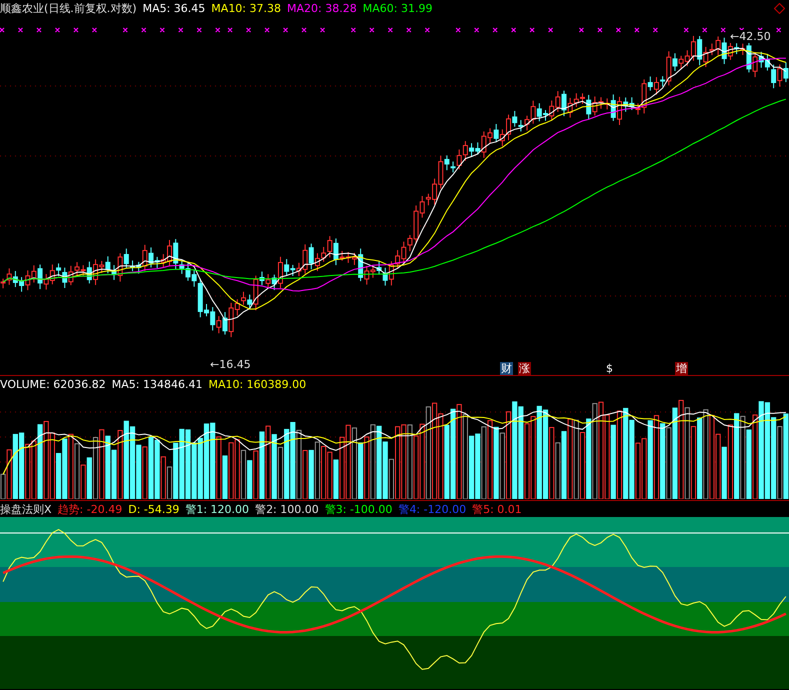 The height and width of the screenshot is (690, 789). Describe the element at coordinates (750, 36) in the screenshot. I see `high-price-label: ←42.50` at that location.